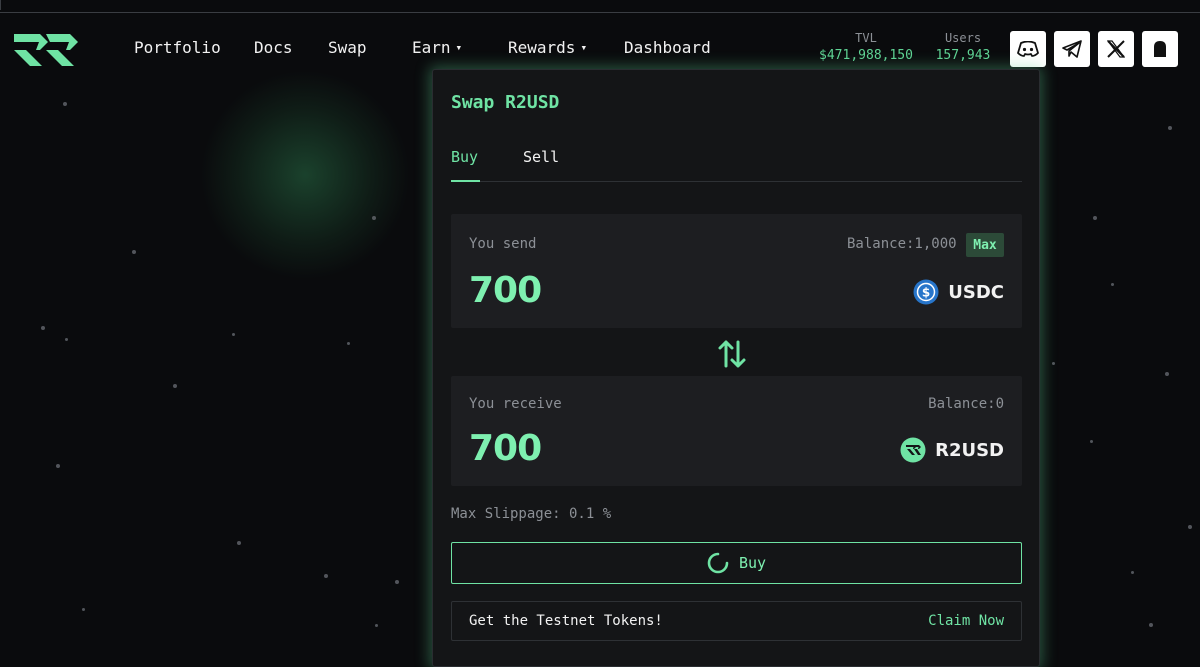 The height and width of the screenshot is (667, 1200). What do you see at coordinates (465, 165) in the screenshot?
I see `tab-buy: Buy` at bounding box center [465, 165].